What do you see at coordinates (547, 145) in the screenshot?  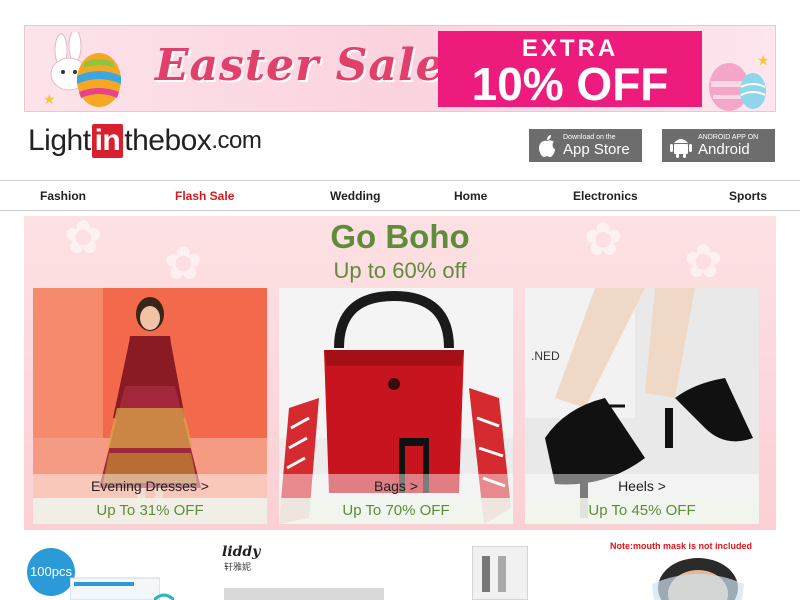 I see `apple-icon` at bounding box center [547, 145].